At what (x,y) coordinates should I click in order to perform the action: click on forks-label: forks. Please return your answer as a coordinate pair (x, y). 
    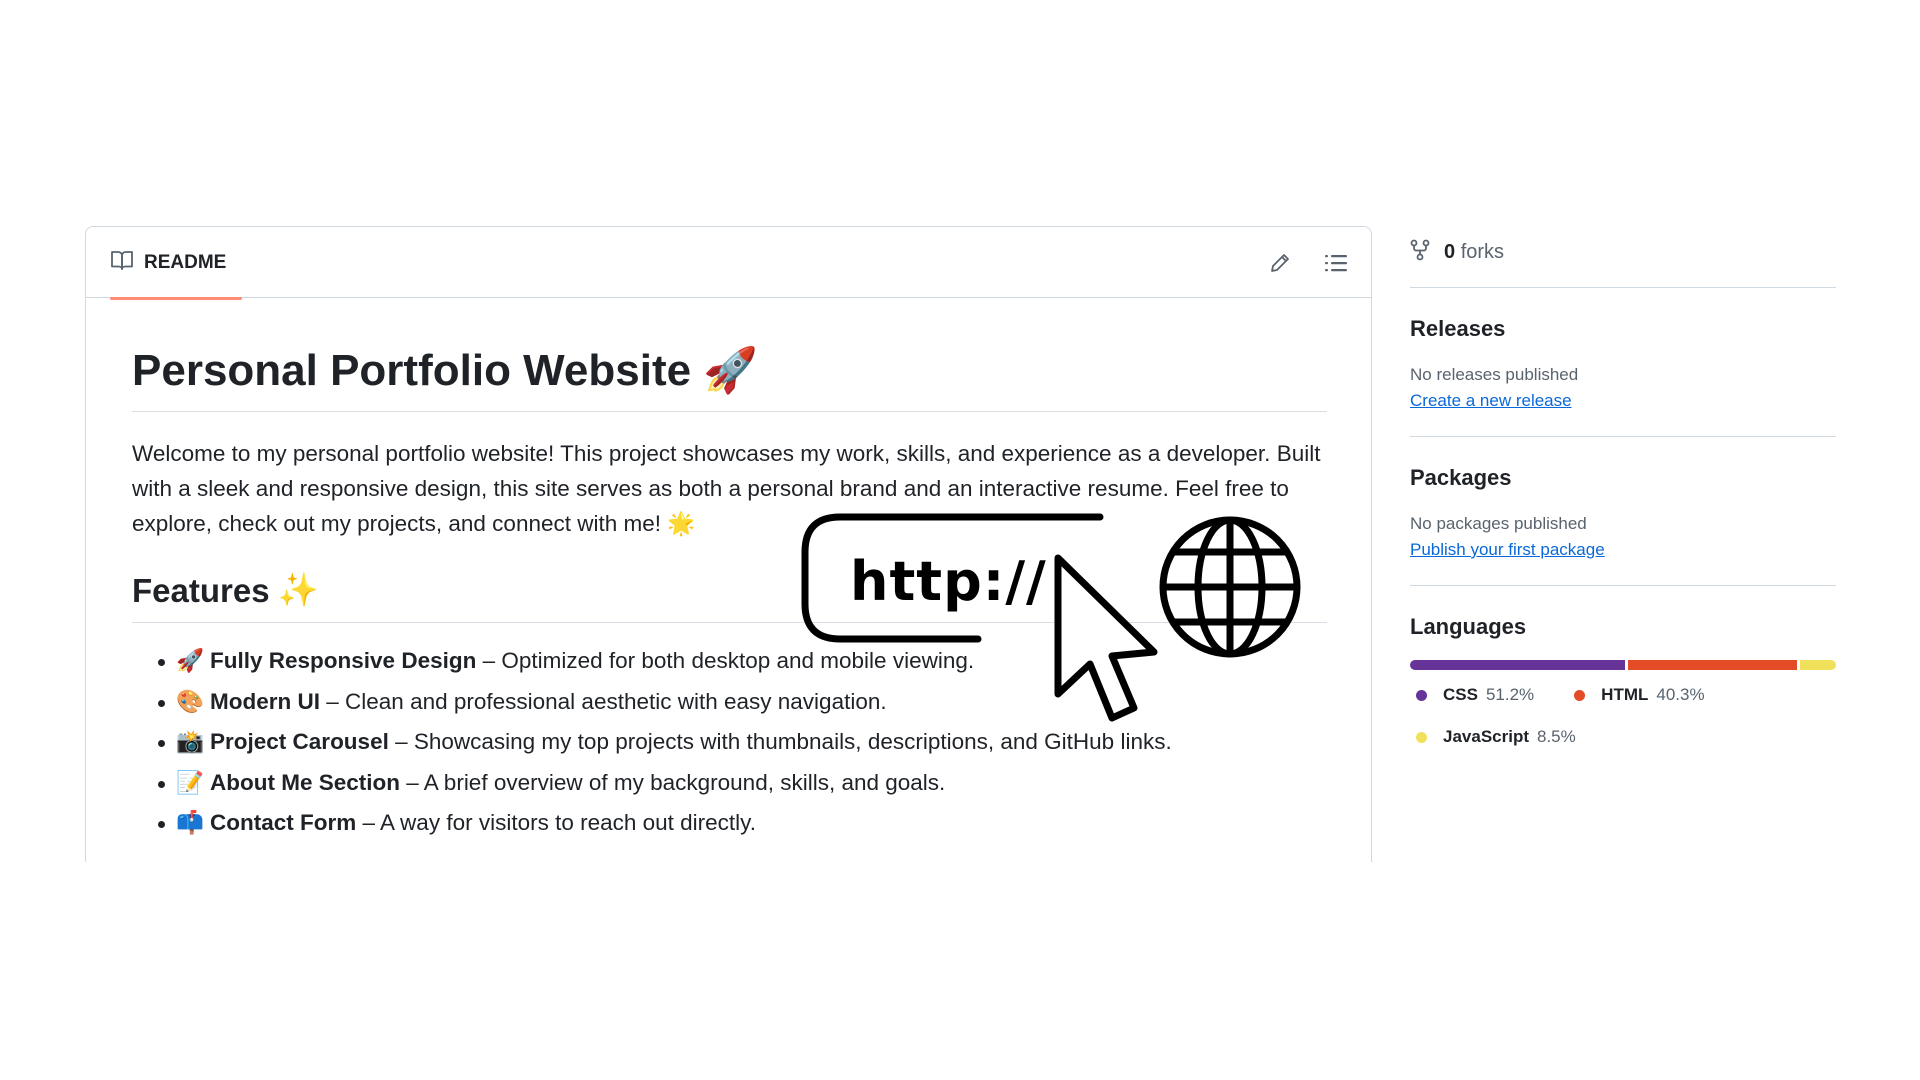
    Looking at the image, I should click on (1482, 252).